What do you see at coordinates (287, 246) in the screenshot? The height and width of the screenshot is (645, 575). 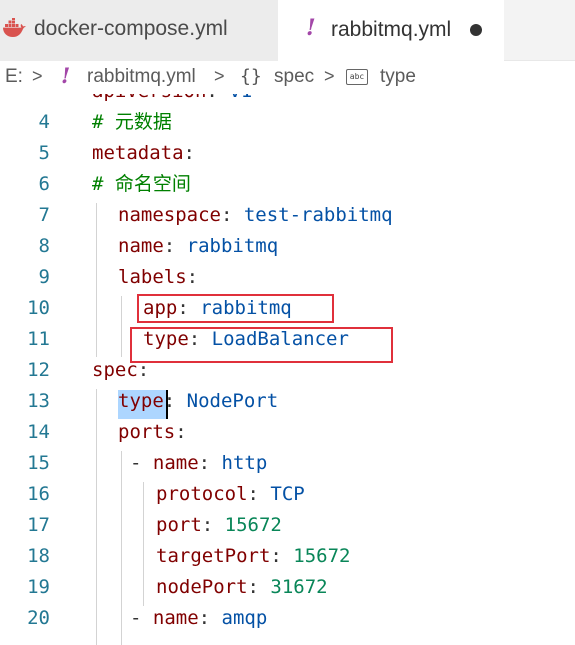 I see `code-line: 8 name: rabbitmq` at bounding box center [287, 246].